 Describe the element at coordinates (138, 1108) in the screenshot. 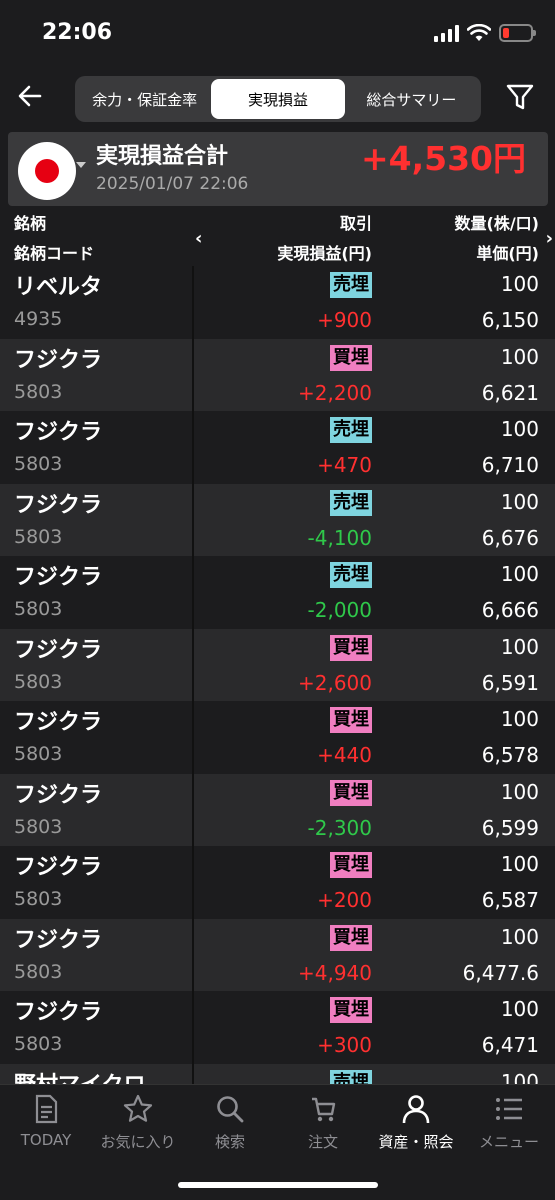

I see `star-icon` at that location.